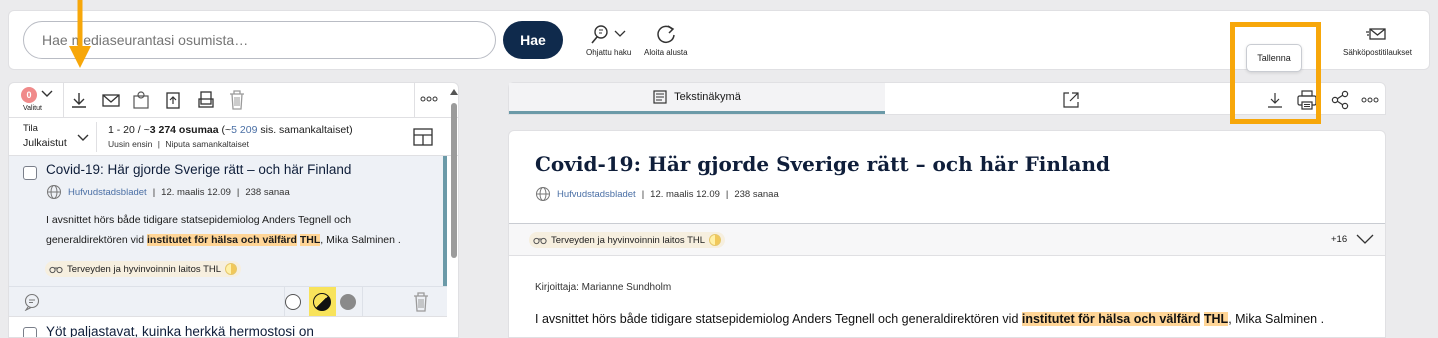 The height and width of the screenshot is (338, 1438). What do you see at coordinates (80, 34) in the screenshot?
I see `annotation-arrow` at bounding box center [80, 34].